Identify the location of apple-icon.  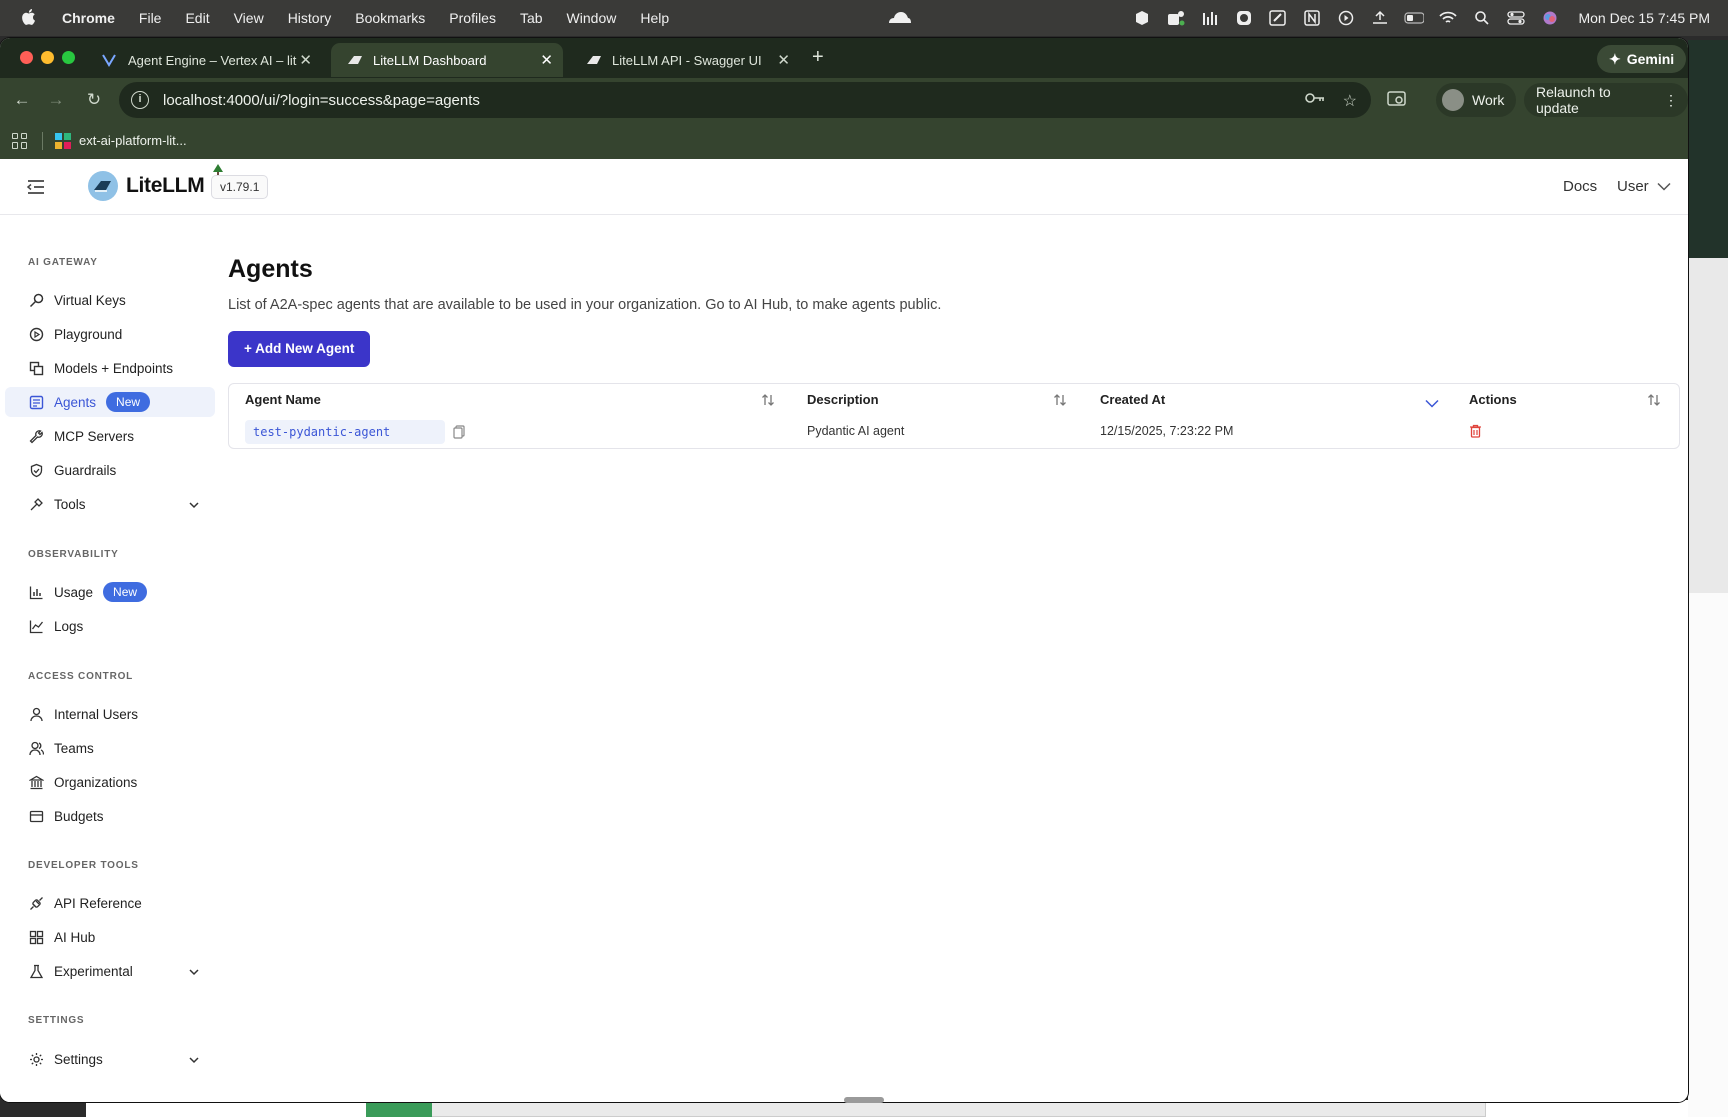
(31, 18).